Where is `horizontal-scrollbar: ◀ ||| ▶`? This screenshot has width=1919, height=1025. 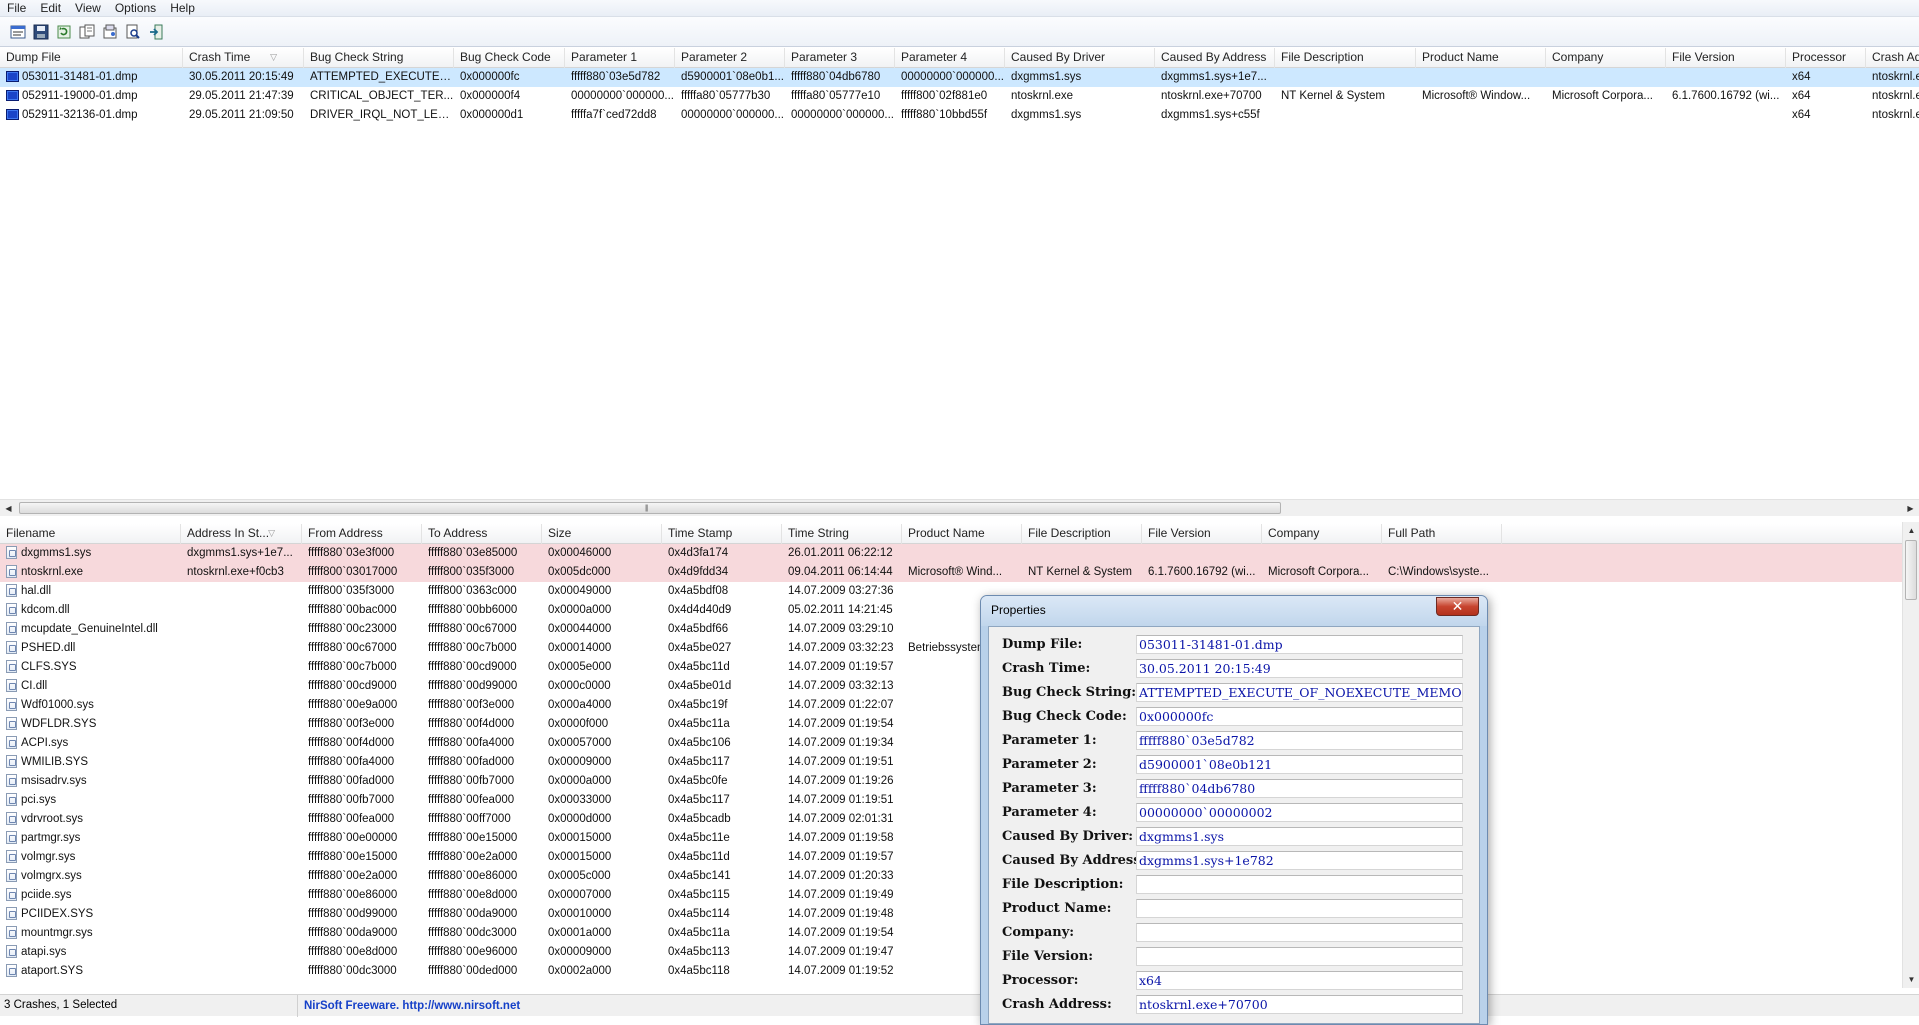 horizontal-scrollbar: ◀ ||| ▶ is located at coordinates (959, 507).